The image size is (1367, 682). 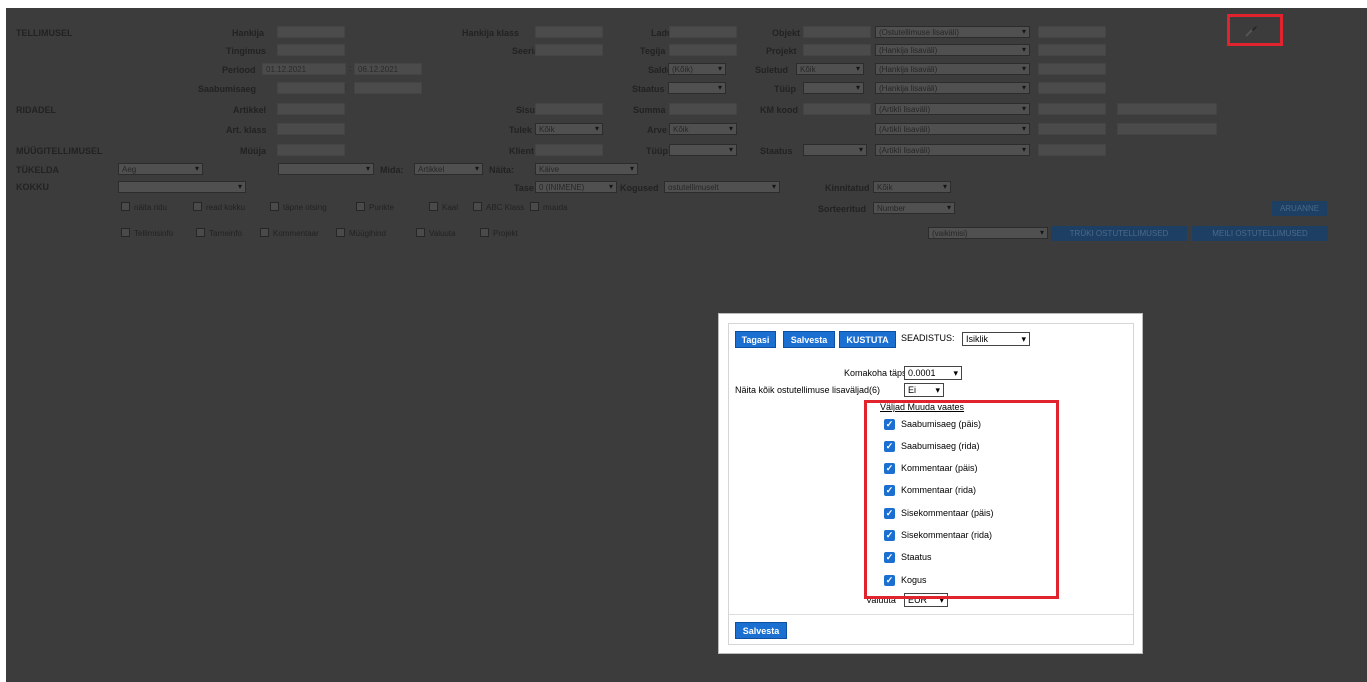 I want to click on staatus-select-2: ▾, so click(x=835, y=150).